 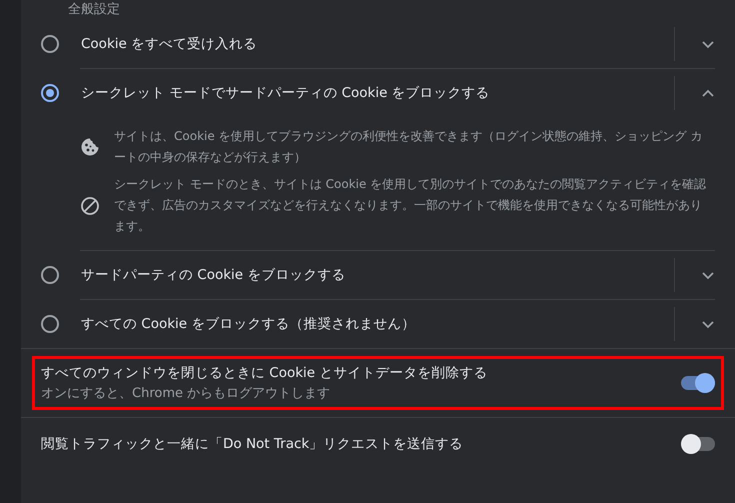 I want to click on description-text: シークレット モードのとき、サイトは Cookie を使用して別のサイトでのあなたの閲覧アクティビティを確認できず、広告のカスタマイズなどを行えなくなります。一部のサイトで機能を使用できなくなる可能性があります。, so click(x=411, y=205).